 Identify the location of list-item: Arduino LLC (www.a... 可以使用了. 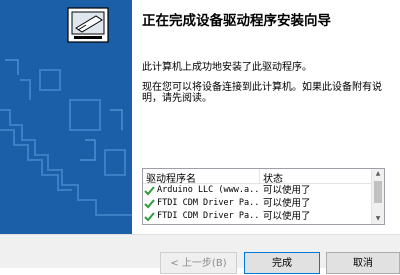
(257, 190).